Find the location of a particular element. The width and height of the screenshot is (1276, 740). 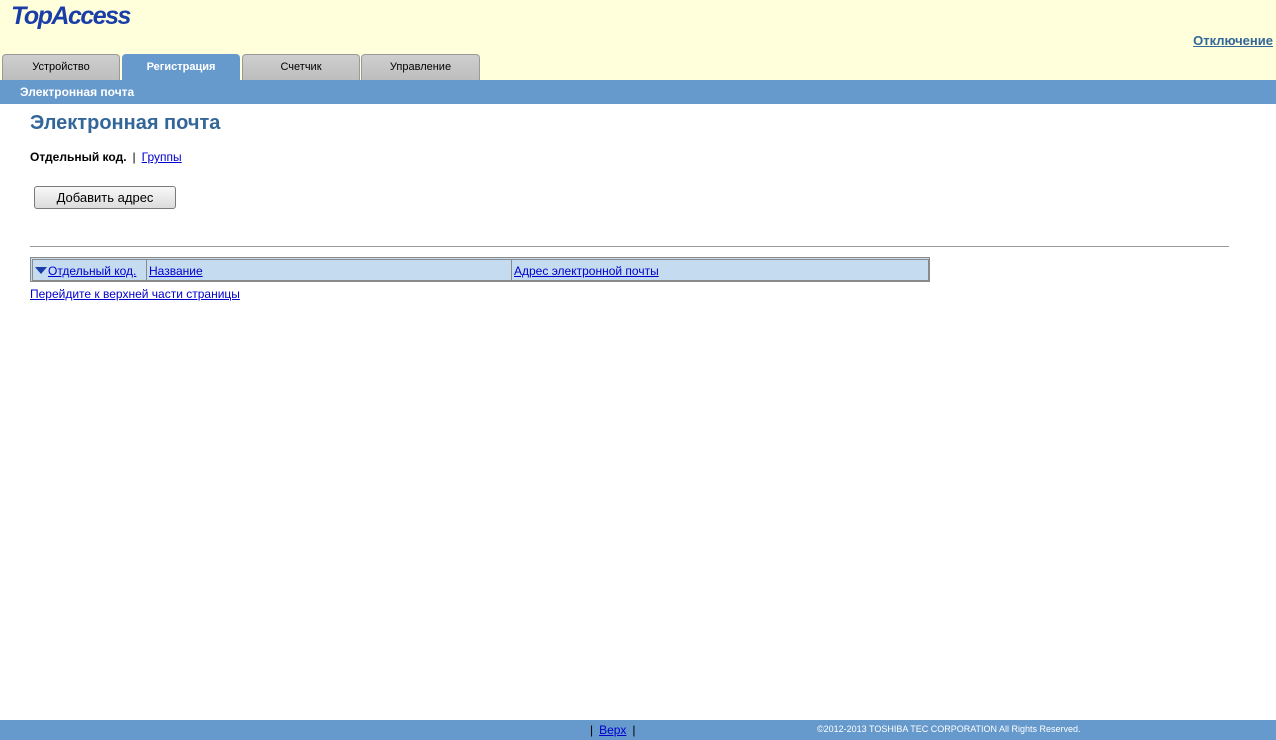

footer-top-link: Верх is located at coordinates (612, 730).